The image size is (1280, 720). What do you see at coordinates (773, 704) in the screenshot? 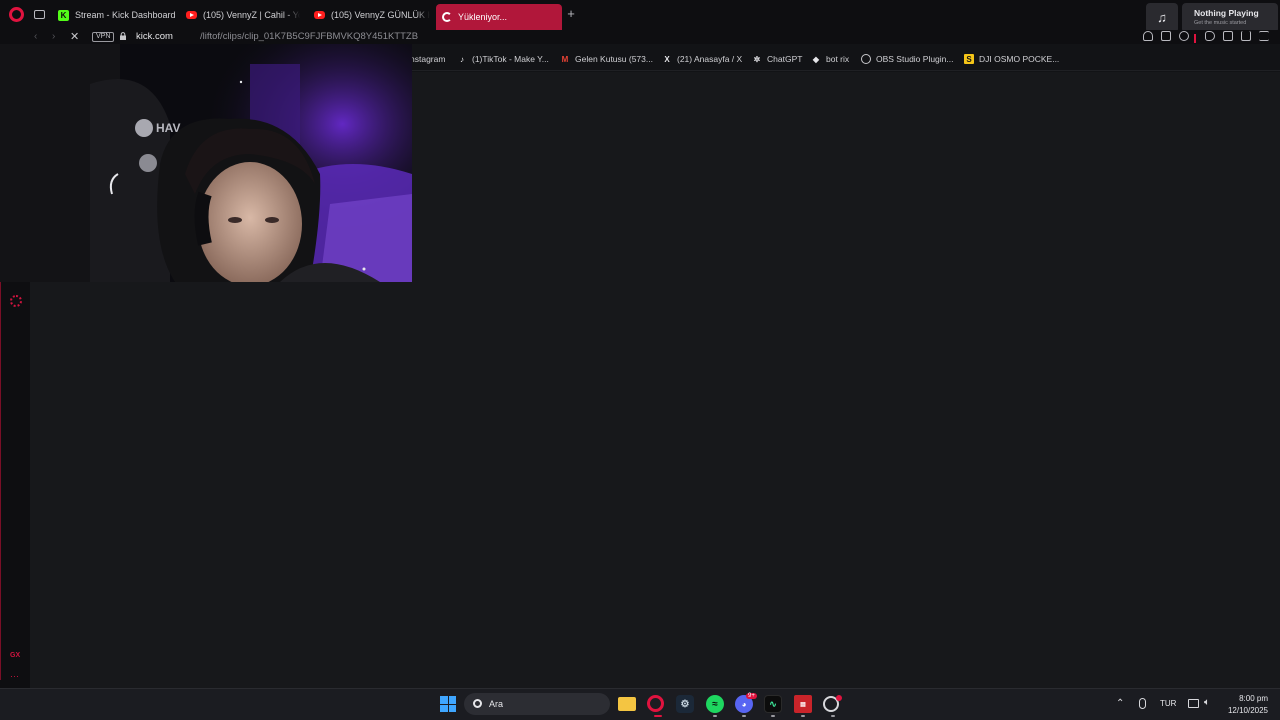
I see `audio-app-icon: ∿` at bounding box center [773, 704].